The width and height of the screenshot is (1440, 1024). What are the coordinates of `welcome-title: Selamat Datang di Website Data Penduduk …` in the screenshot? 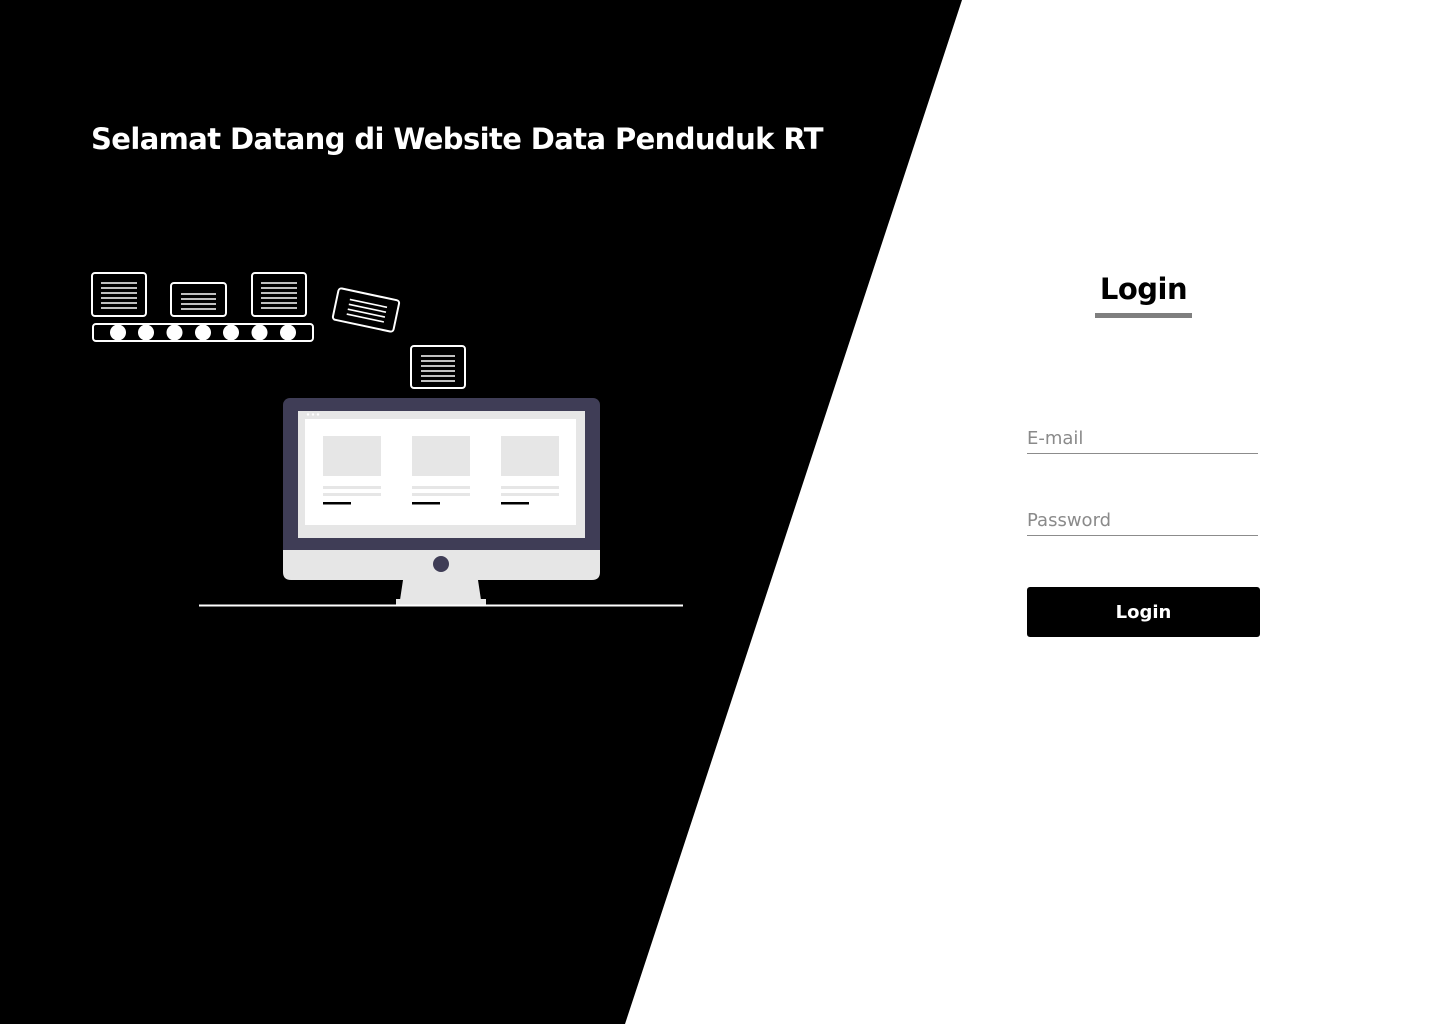 It's located at (457, 139).